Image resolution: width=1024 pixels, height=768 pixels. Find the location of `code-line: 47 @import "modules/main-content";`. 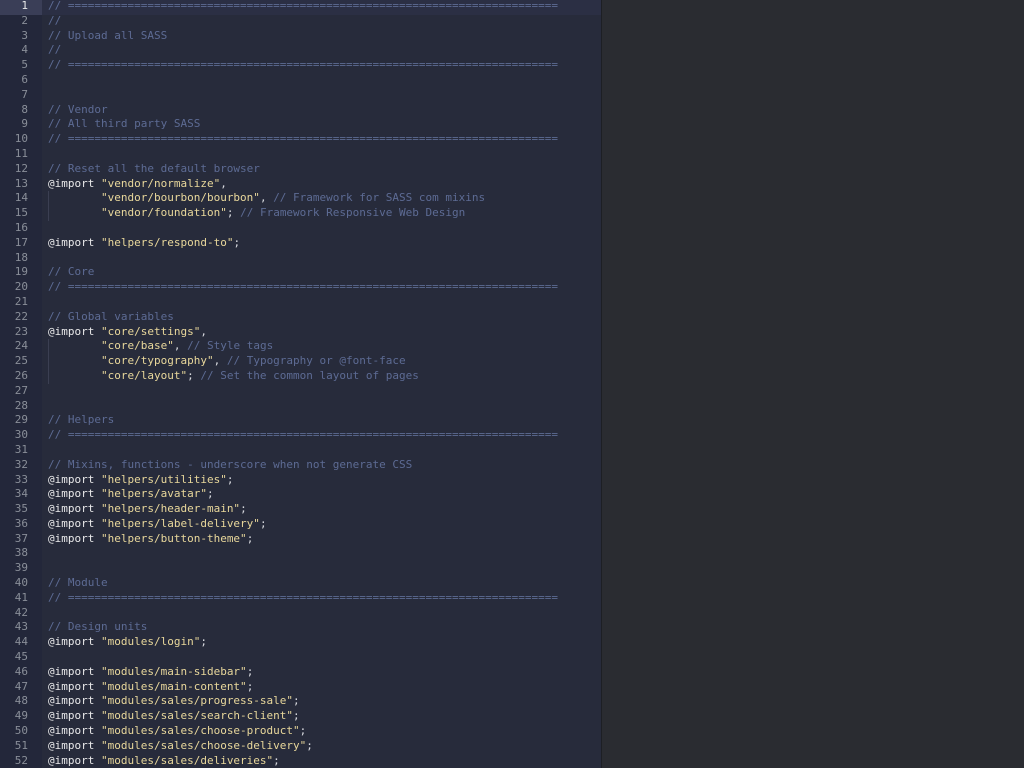

code-line: 47 @import "modules/main-content"; is located at coordinates (300, 687).